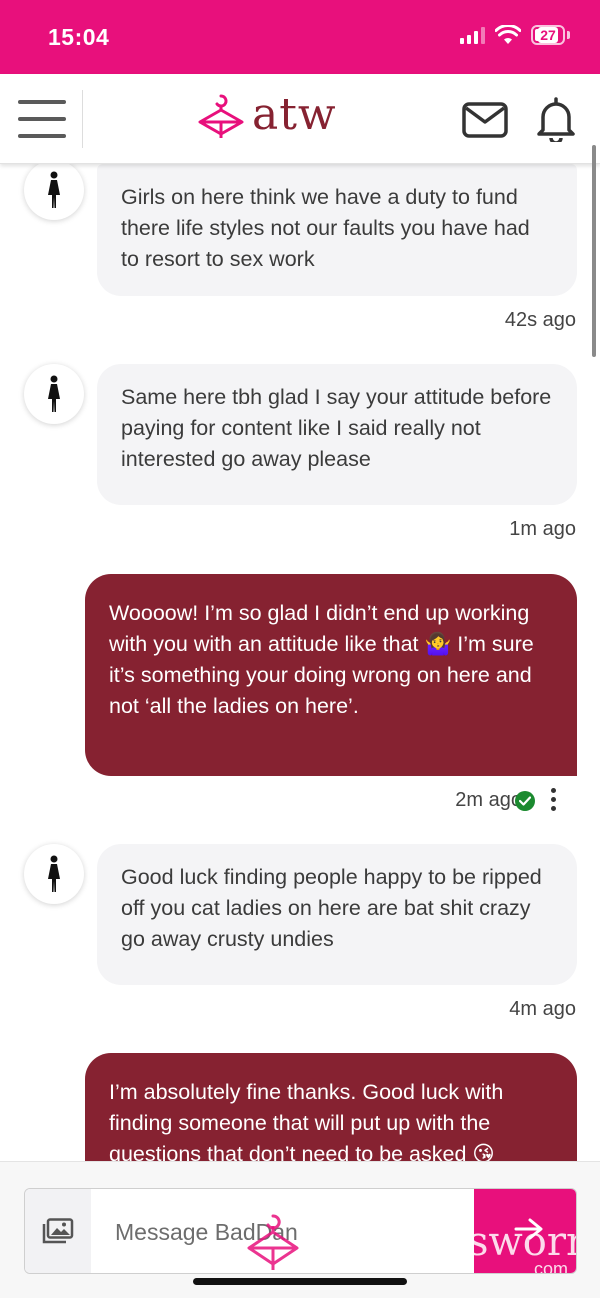  What do you see at coordinates (488, 800) in the screenshot?
I see `message-time: 2m ago` at bounding box center [488, 800].